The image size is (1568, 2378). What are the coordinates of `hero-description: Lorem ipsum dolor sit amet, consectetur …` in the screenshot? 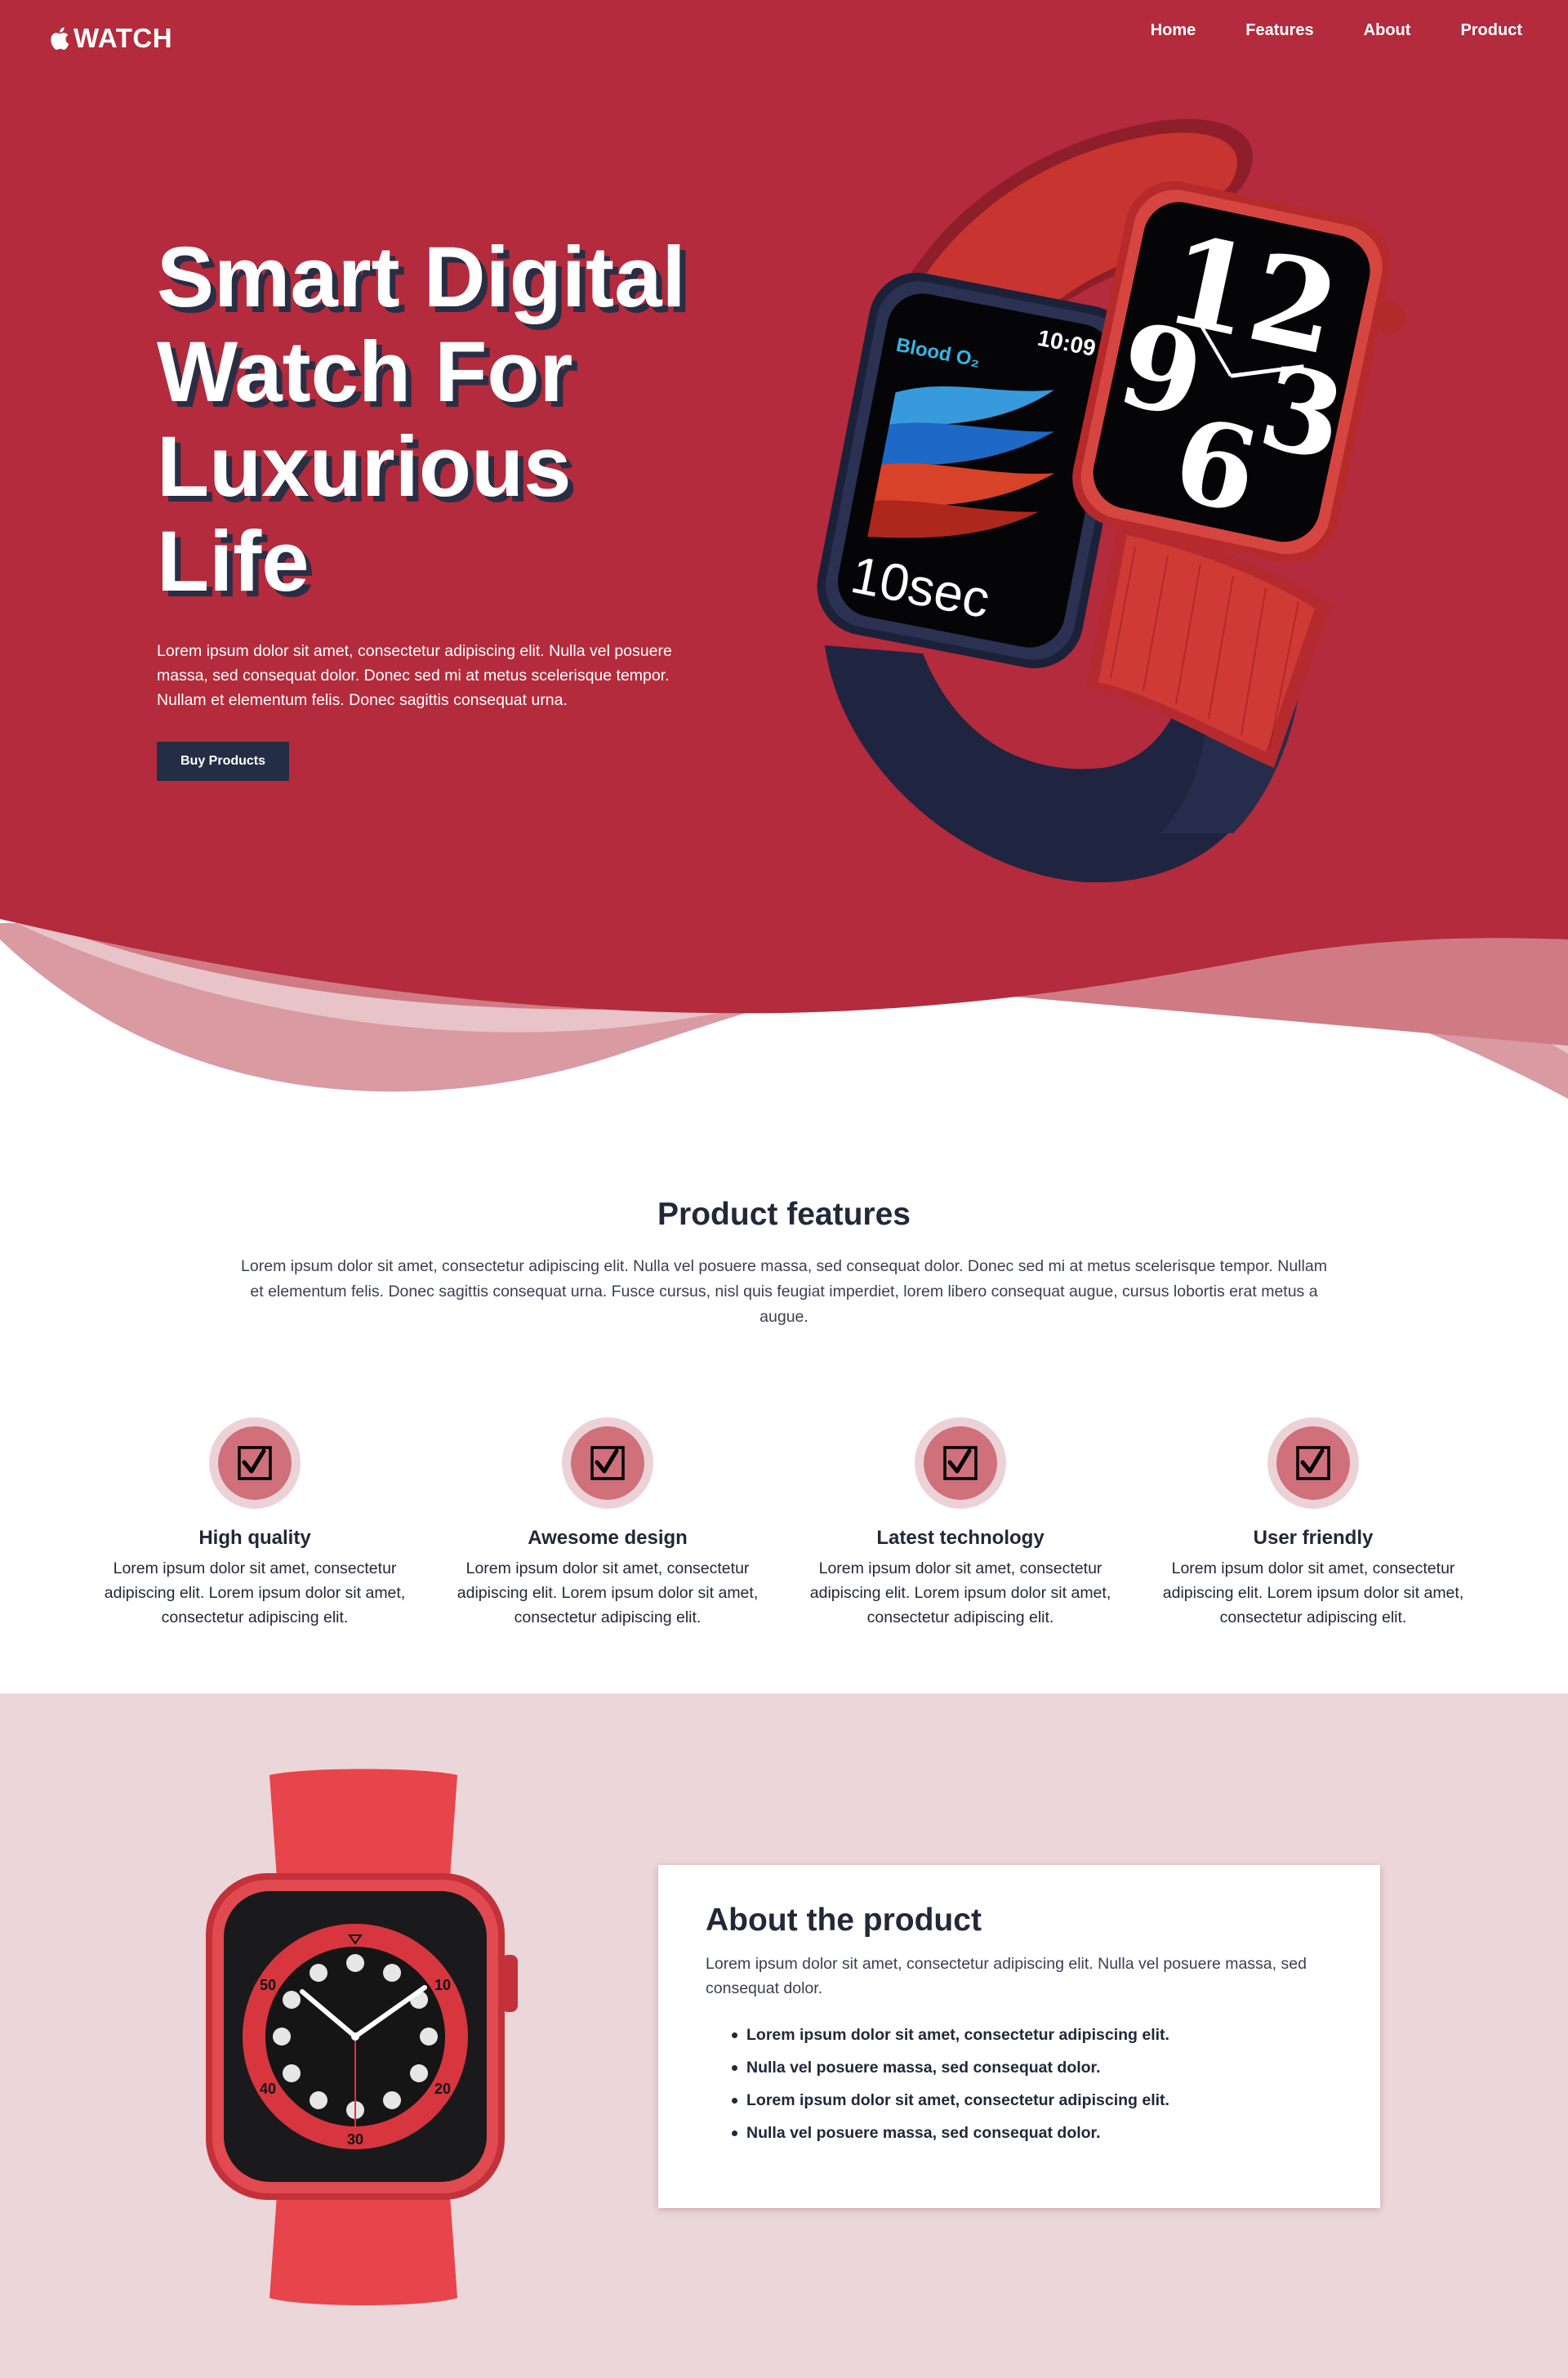 It's located at (414, 675).